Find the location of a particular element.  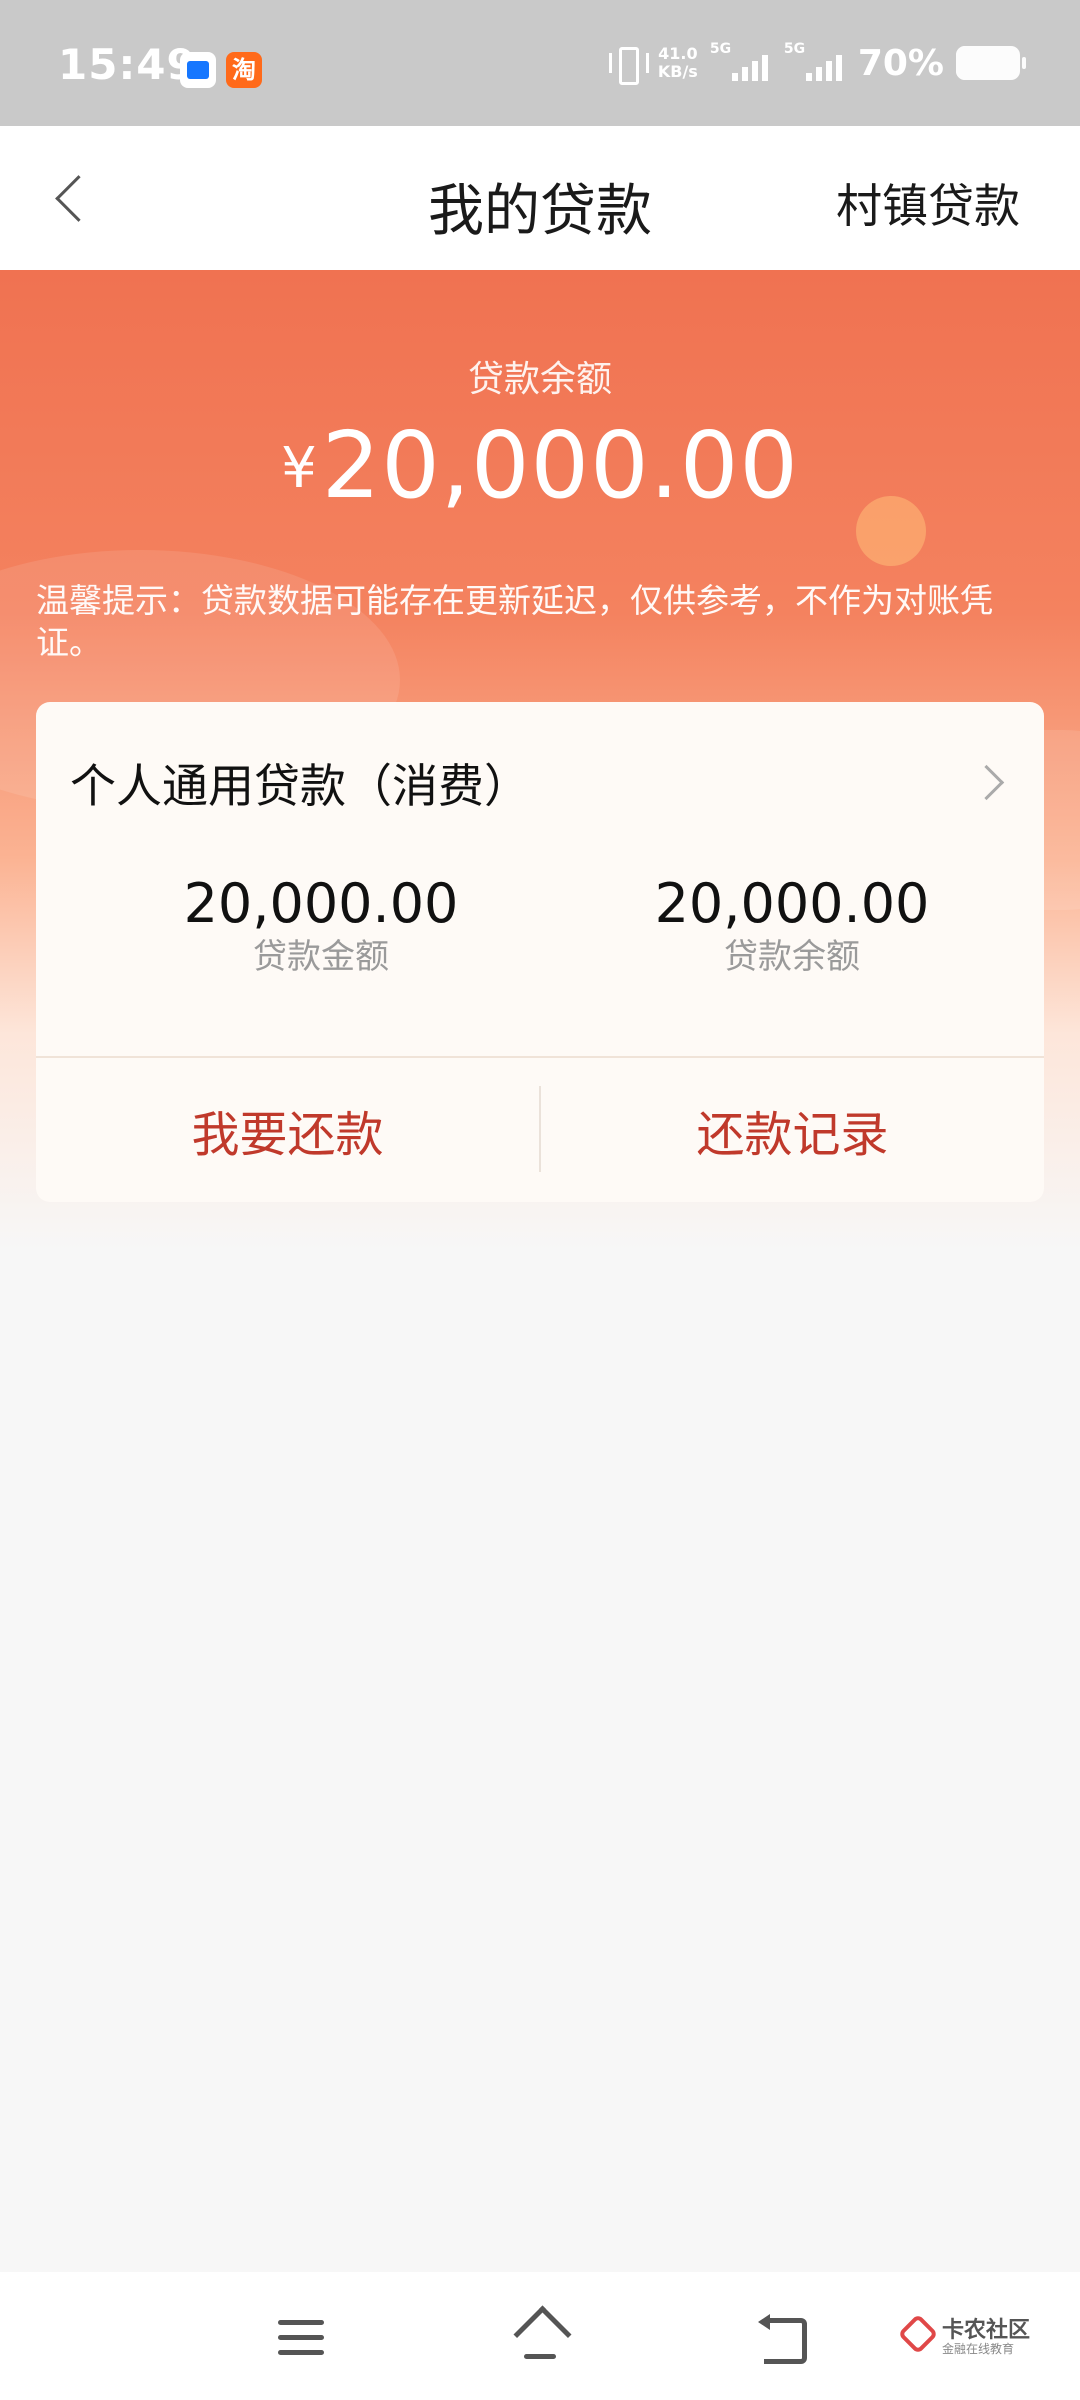

network-speed-value: 41.0 is located at coordinates (678, 53).